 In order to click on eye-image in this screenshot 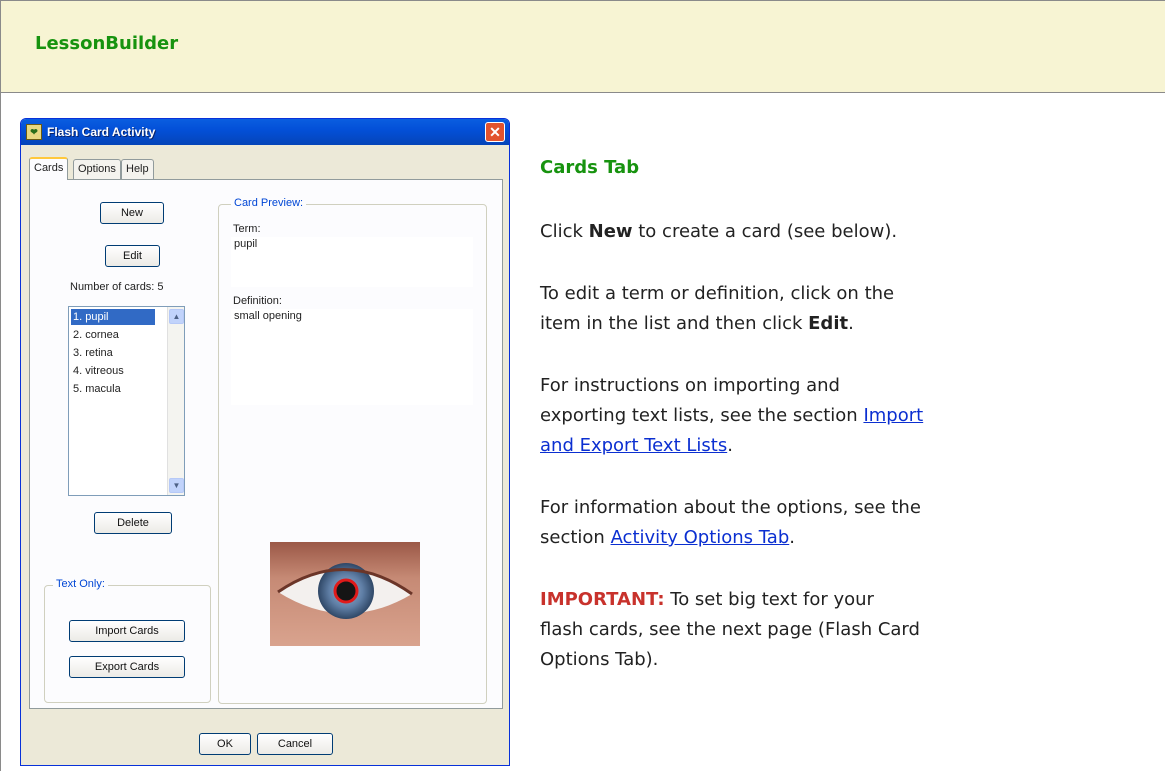, I will do `click(345, 594)`.